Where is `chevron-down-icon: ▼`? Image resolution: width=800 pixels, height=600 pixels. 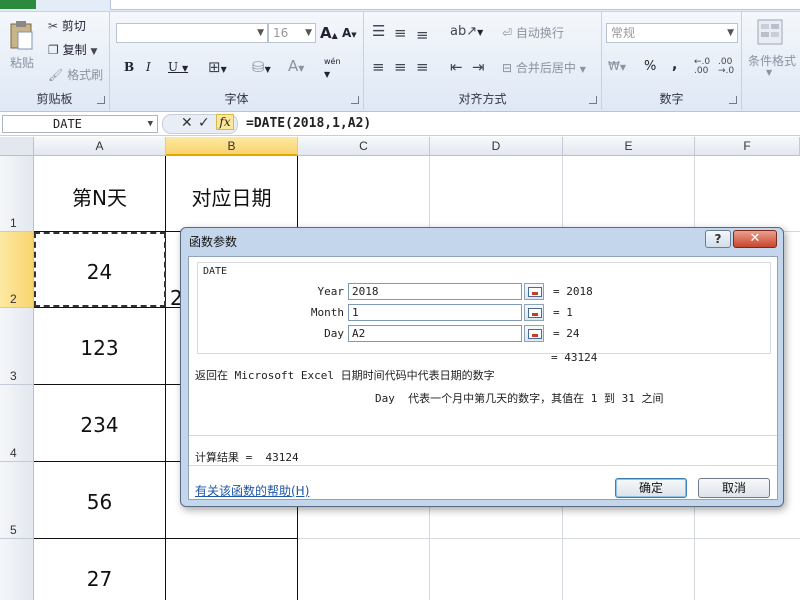 chevron-down-icon: ▼ is located at coordinates (769, 72).